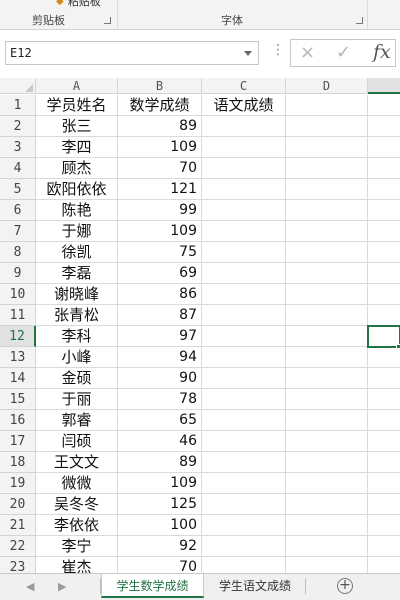 This screenshot has height=600, width=400. I want to click on row-header: 10, so click(18, 294).